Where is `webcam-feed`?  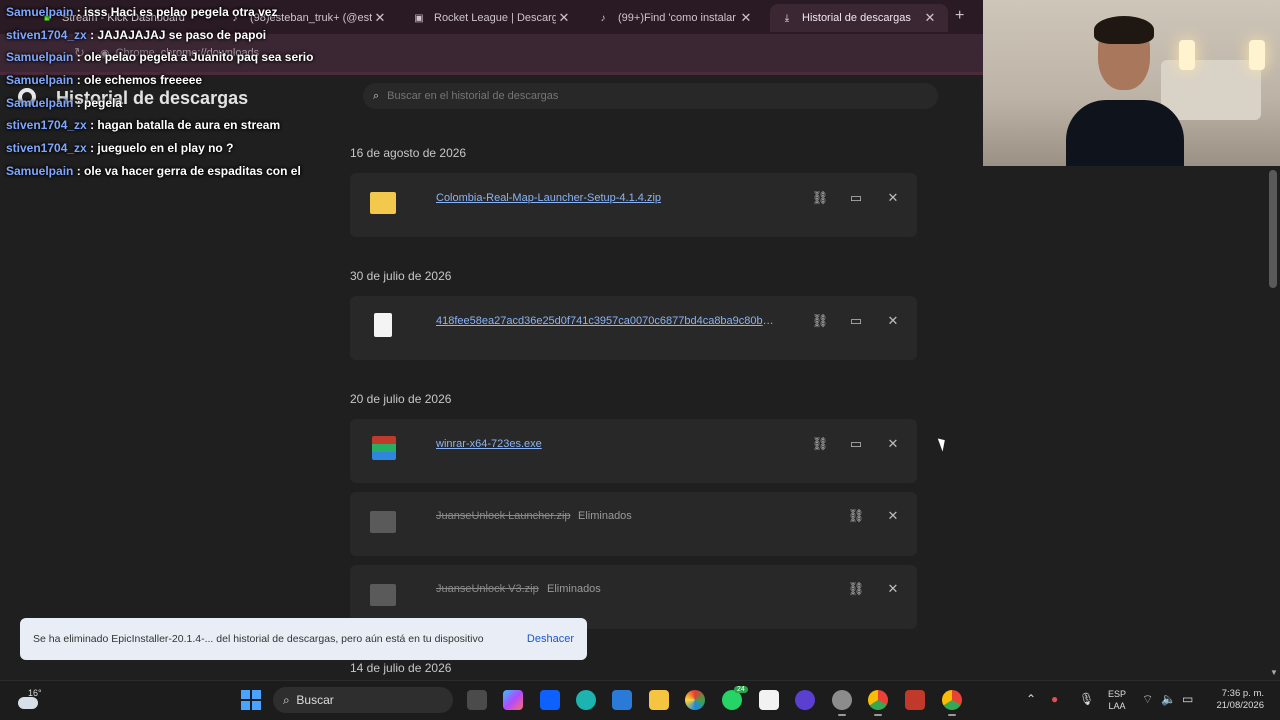 webcam-feed is located at coordinates (1131, 83).